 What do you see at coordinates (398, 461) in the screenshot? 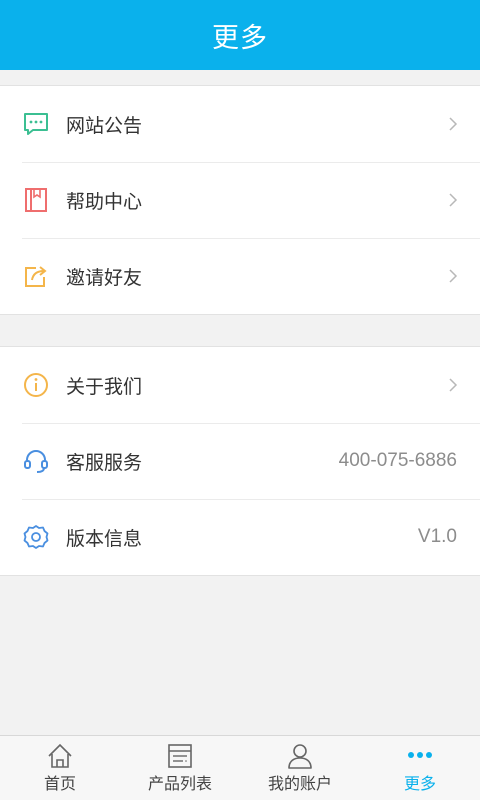
I see `phone-number: 400-075-6886` at bounding box center [398, 461].